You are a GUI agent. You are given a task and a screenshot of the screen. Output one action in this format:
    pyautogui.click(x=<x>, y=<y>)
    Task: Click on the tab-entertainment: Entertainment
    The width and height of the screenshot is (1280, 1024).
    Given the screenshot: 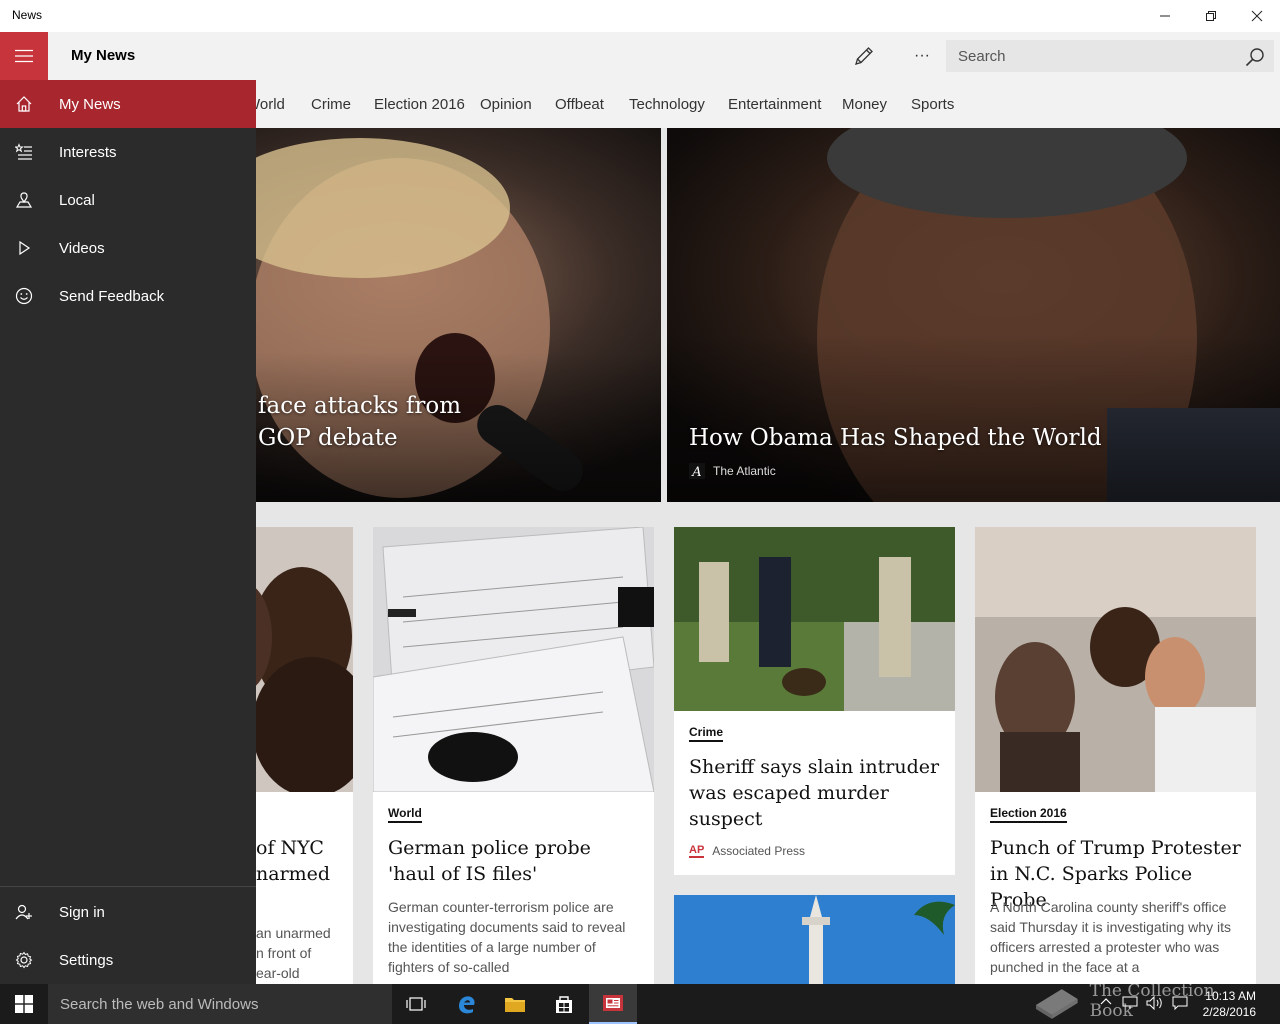 What is the action you would take?
    pyautogui.click(x=774, y=104)
    